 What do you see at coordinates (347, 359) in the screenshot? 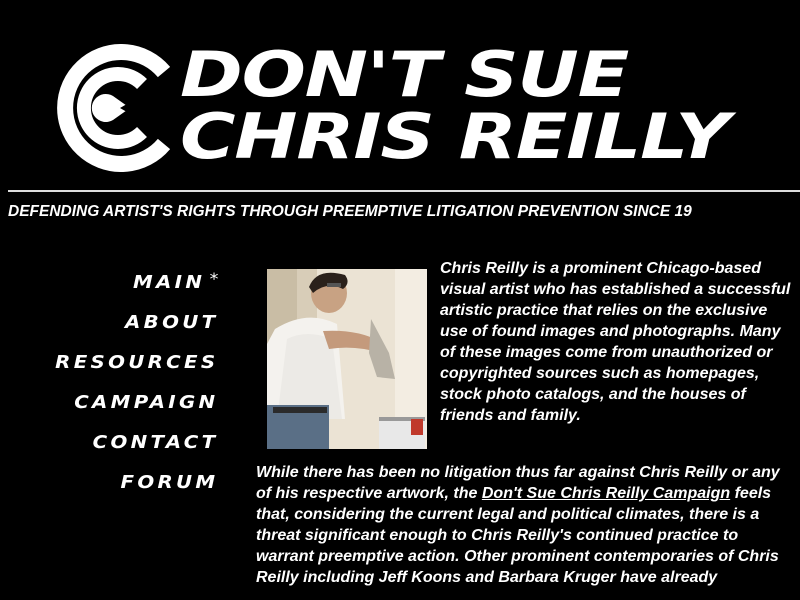
I see `artist-photo` at bounding box center [347, 359].